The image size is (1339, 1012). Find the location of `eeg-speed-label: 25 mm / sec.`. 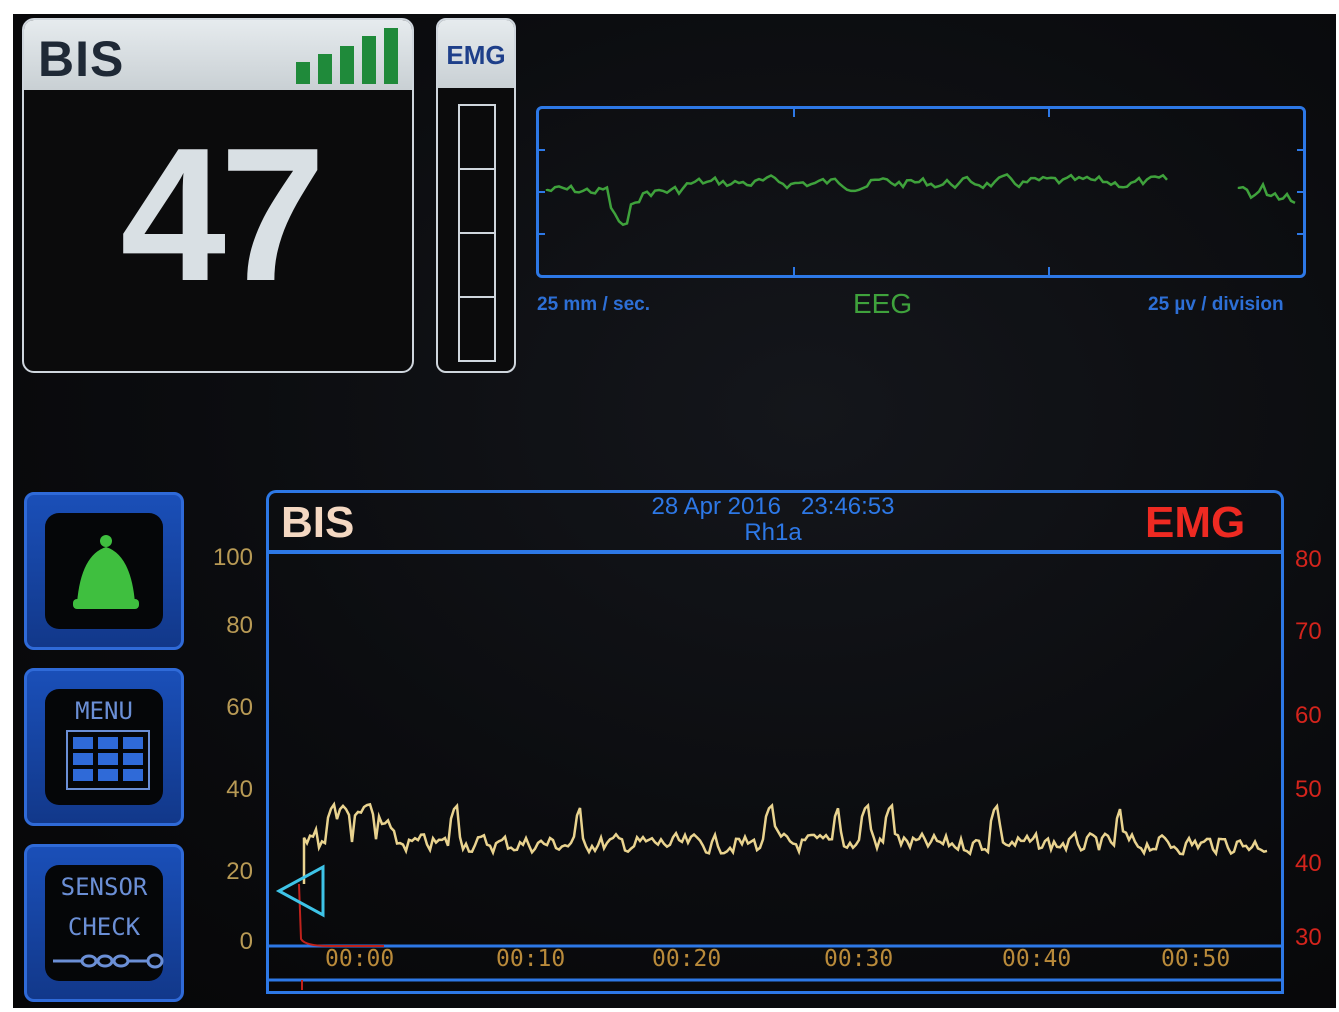

eeg-speed-label: 25 mm / sec. is located at coordinates (594, 304).